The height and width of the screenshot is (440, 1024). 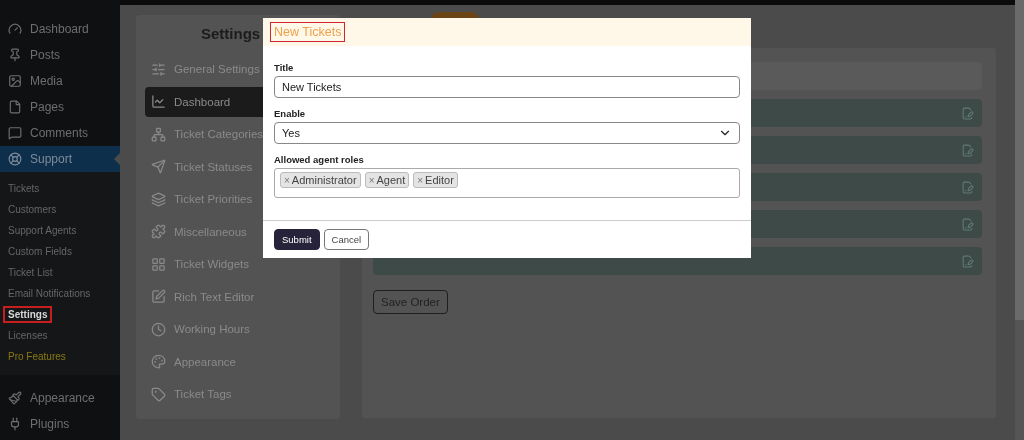 I want to click on submenu-item: Pro Features, so click(x=37, y=356).